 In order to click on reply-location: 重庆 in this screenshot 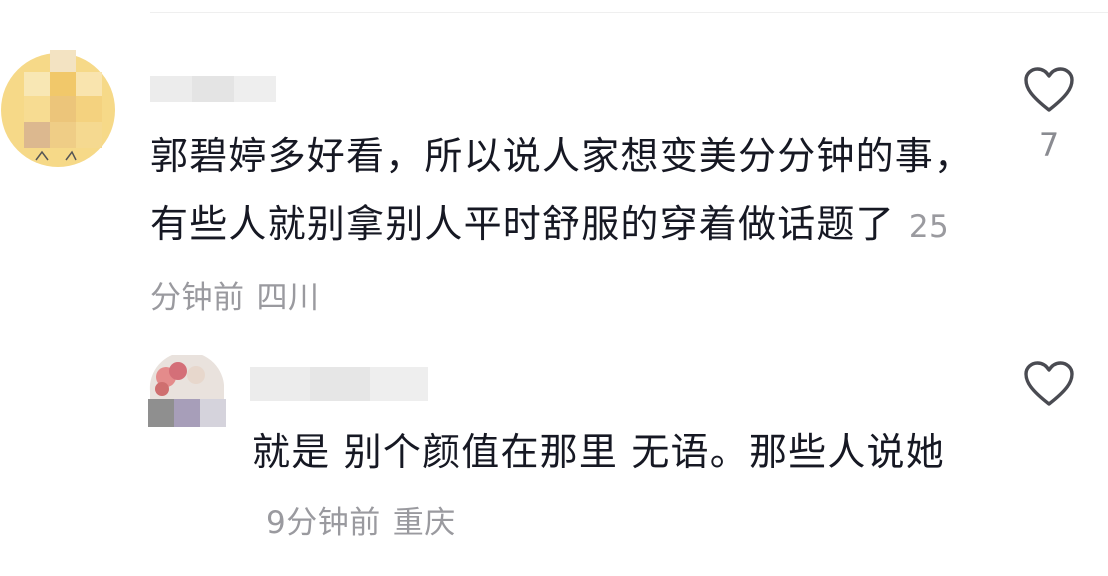, I will do `click(424, 523)`.